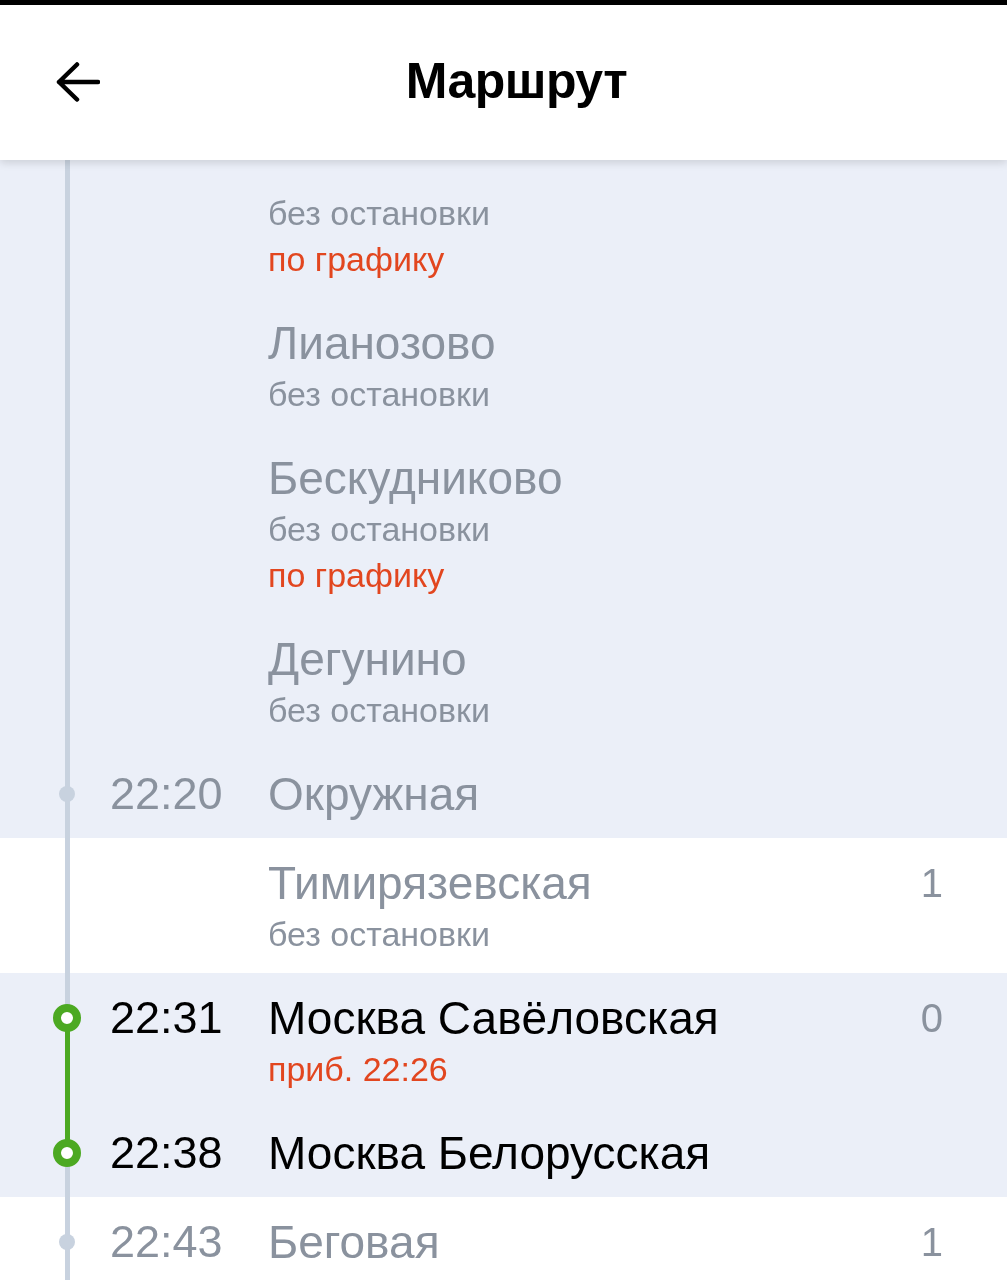  What do you see at coordinates (358, 1069) in the screenshot?
I see `note-text: приб. 22:26` at bounding box center [358, 1069].